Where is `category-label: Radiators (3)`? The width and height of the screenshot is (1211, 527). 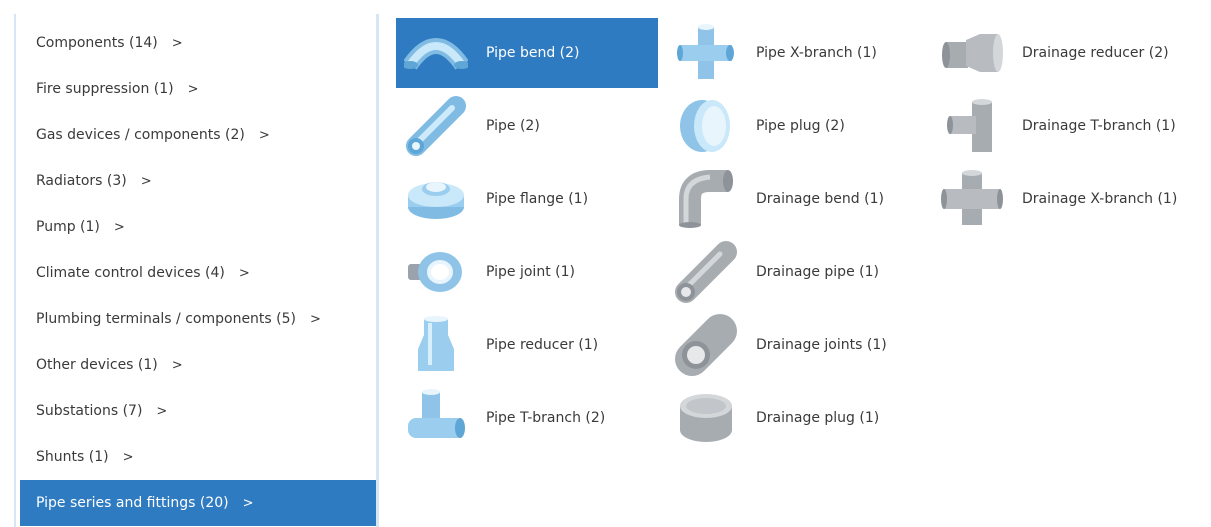 category-label: Radiators (3) is located at coordinates (81, 181).